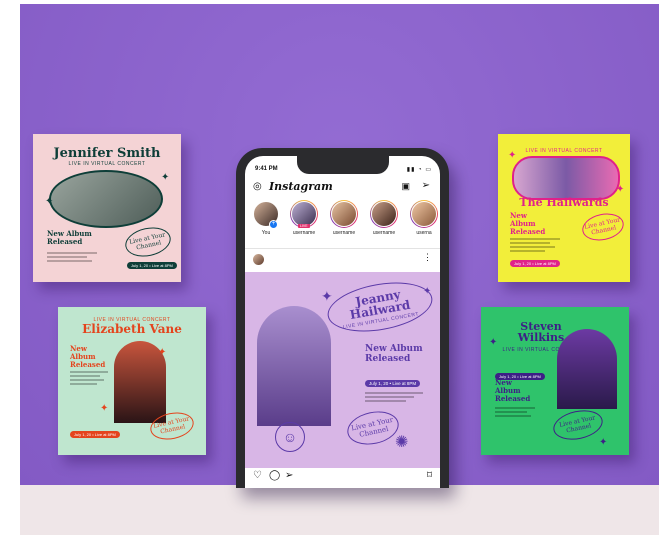 The width and height of the screenshot is (659, 535). Describe the element at coordinates (274, 475) in the screenshot. I see `comment-icon: ◯` at that location.